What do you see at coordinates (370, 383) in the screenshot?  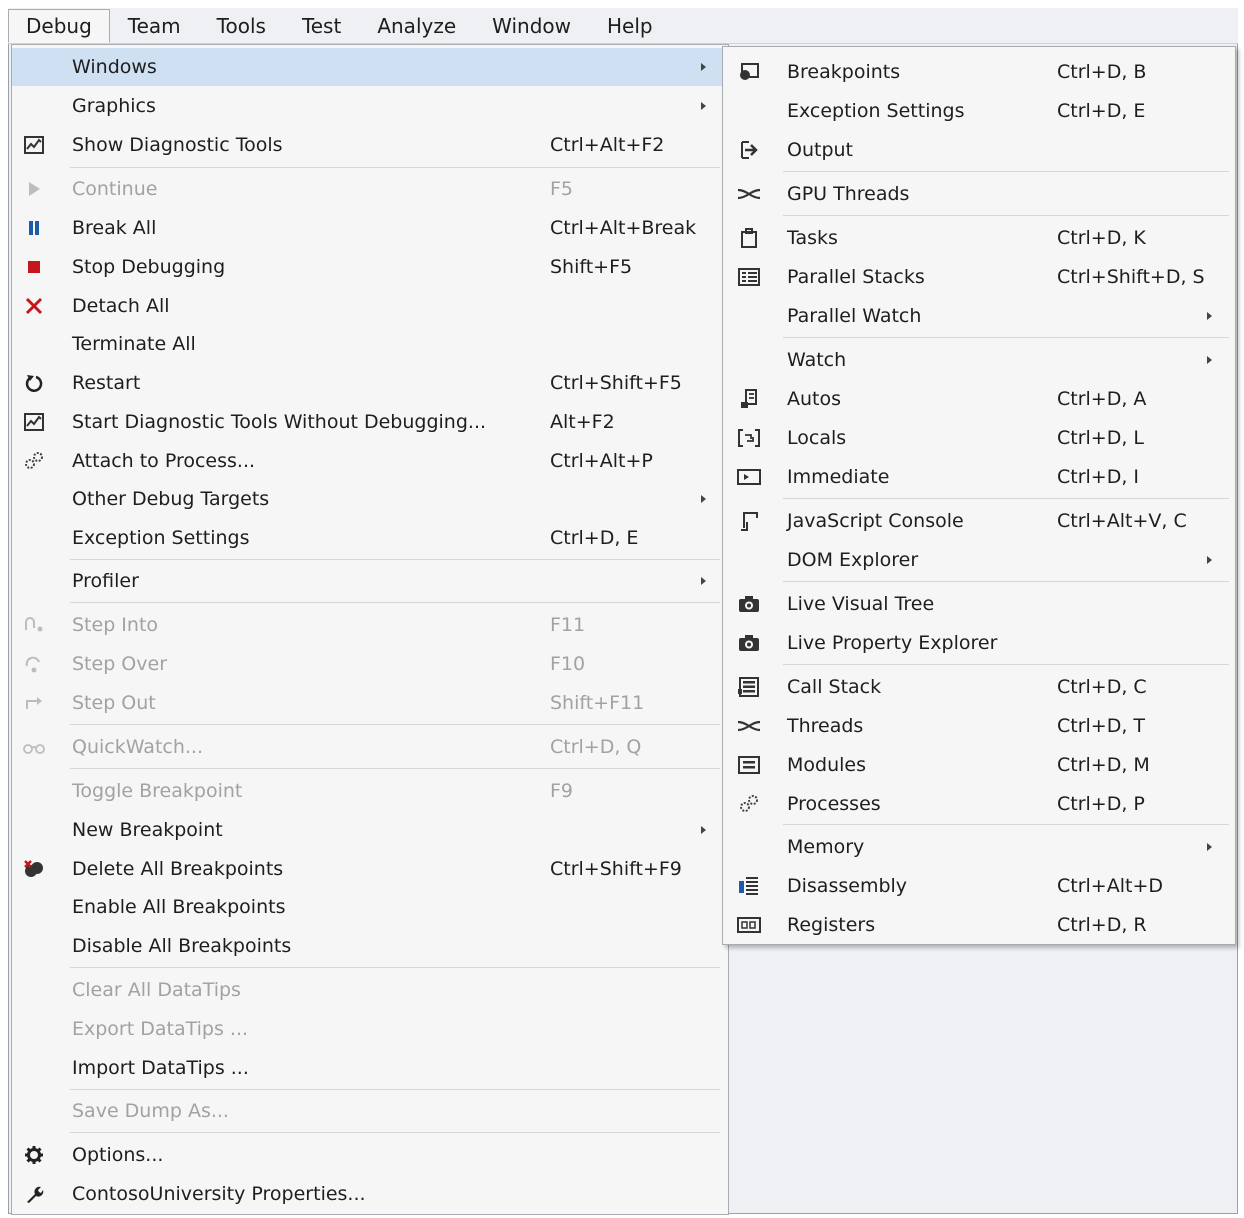 I see `menu-item-restart: Restart Ctrl+Shift+F5` at bounding box center [370, 383].